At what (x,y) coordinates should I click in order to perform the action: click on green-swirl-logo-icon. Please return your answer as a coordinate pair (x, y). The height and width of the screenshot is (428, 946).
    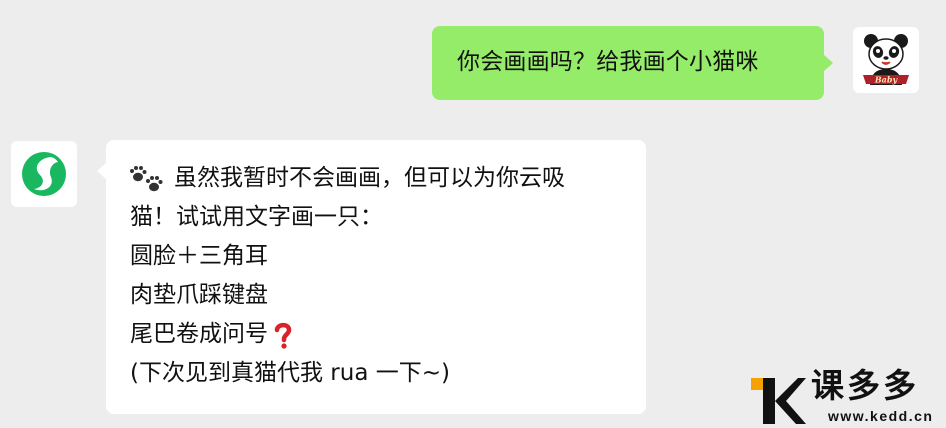
    Looking at the image, I should click on (44, 174).